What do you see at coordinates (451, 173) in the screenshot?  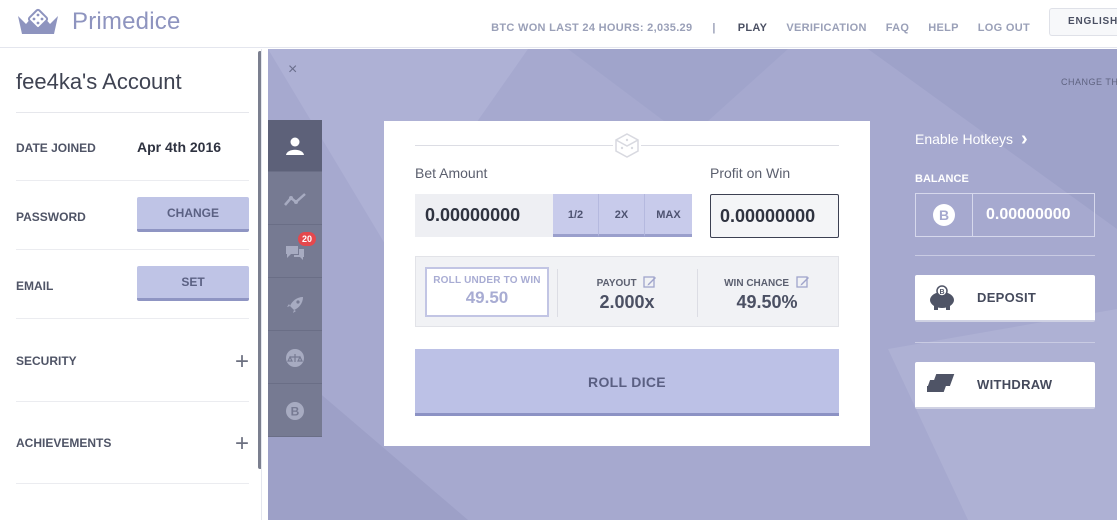 I see `bet-amount-label: Bet Amount` at bounding box center [451, 173].